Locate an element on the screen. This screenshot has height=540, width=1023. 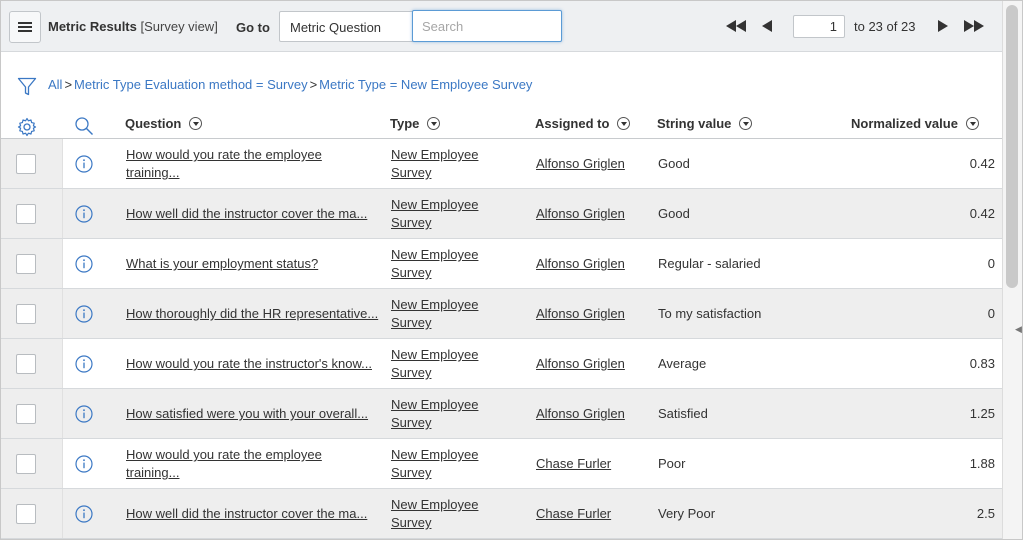
row-select-cell is located at coordinates (32, 313).